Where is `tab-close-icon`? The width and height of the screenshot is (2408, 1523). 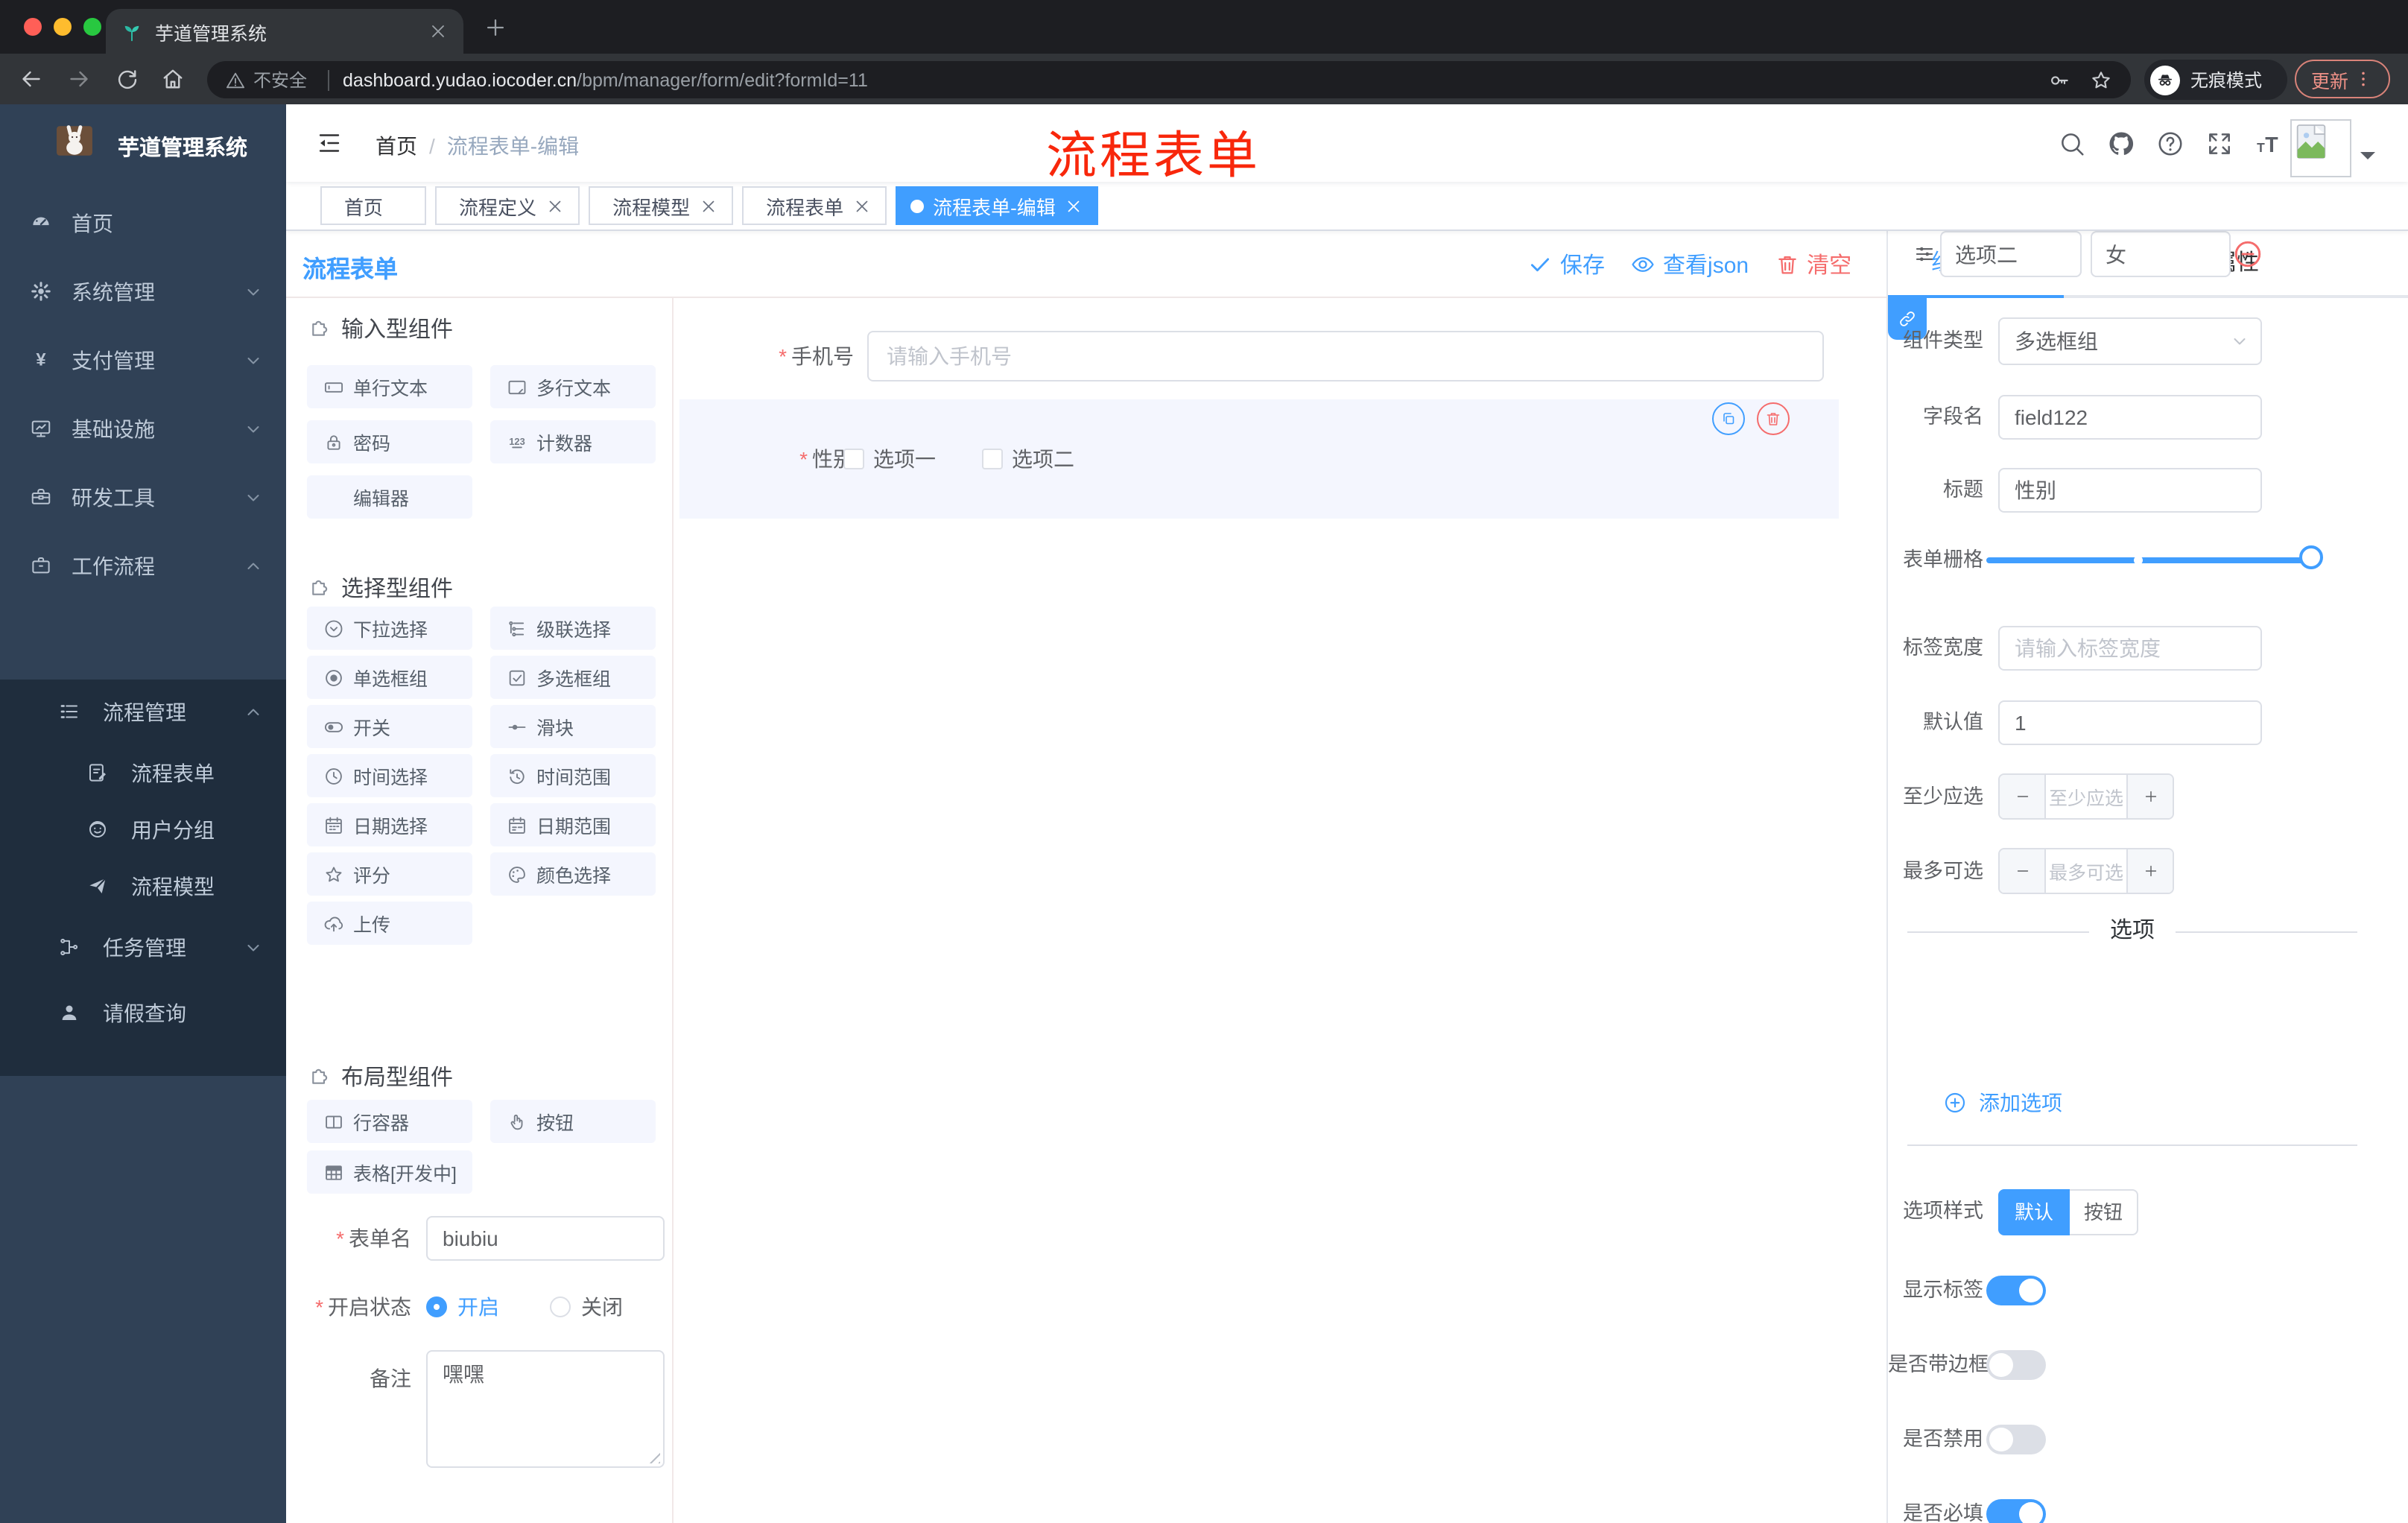
tab-close-icon is located at coordinates (438, 32).